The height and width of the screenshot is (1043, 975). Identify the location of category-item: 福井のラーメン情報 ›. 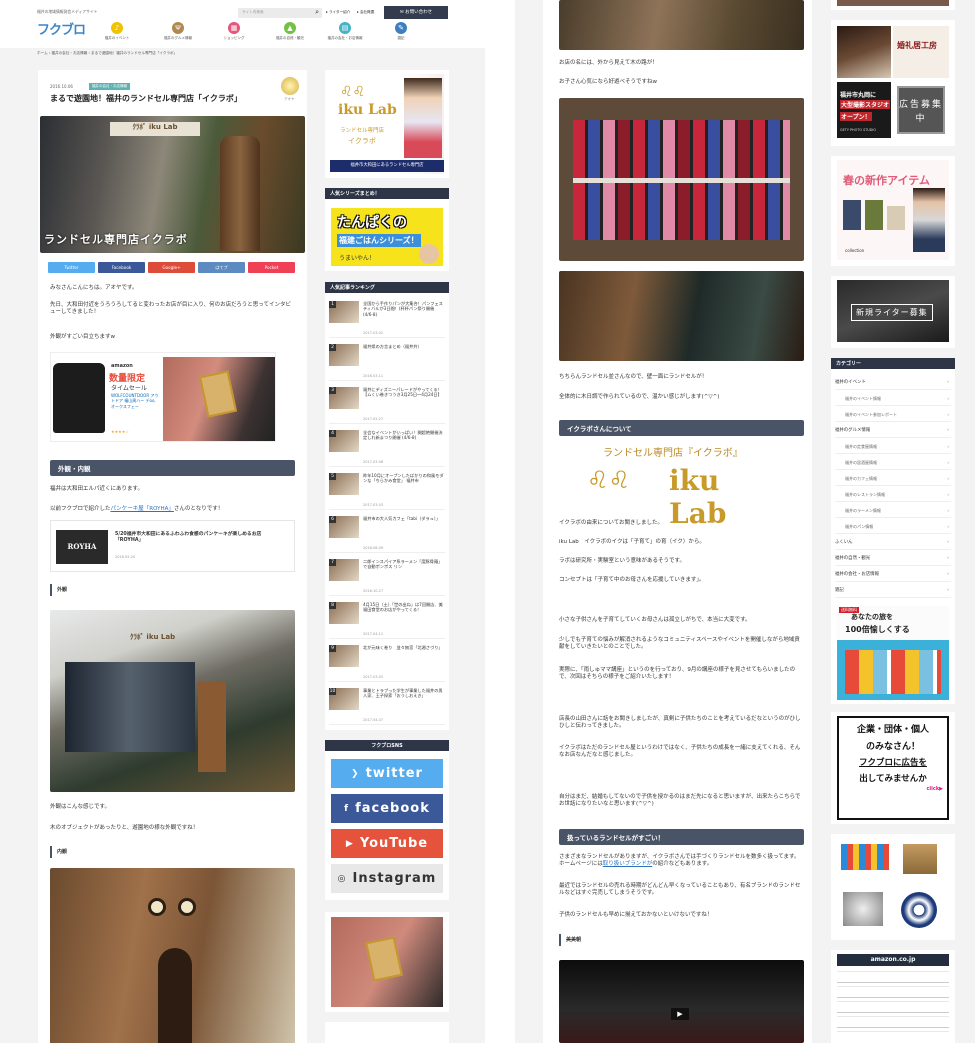
(893, 511).